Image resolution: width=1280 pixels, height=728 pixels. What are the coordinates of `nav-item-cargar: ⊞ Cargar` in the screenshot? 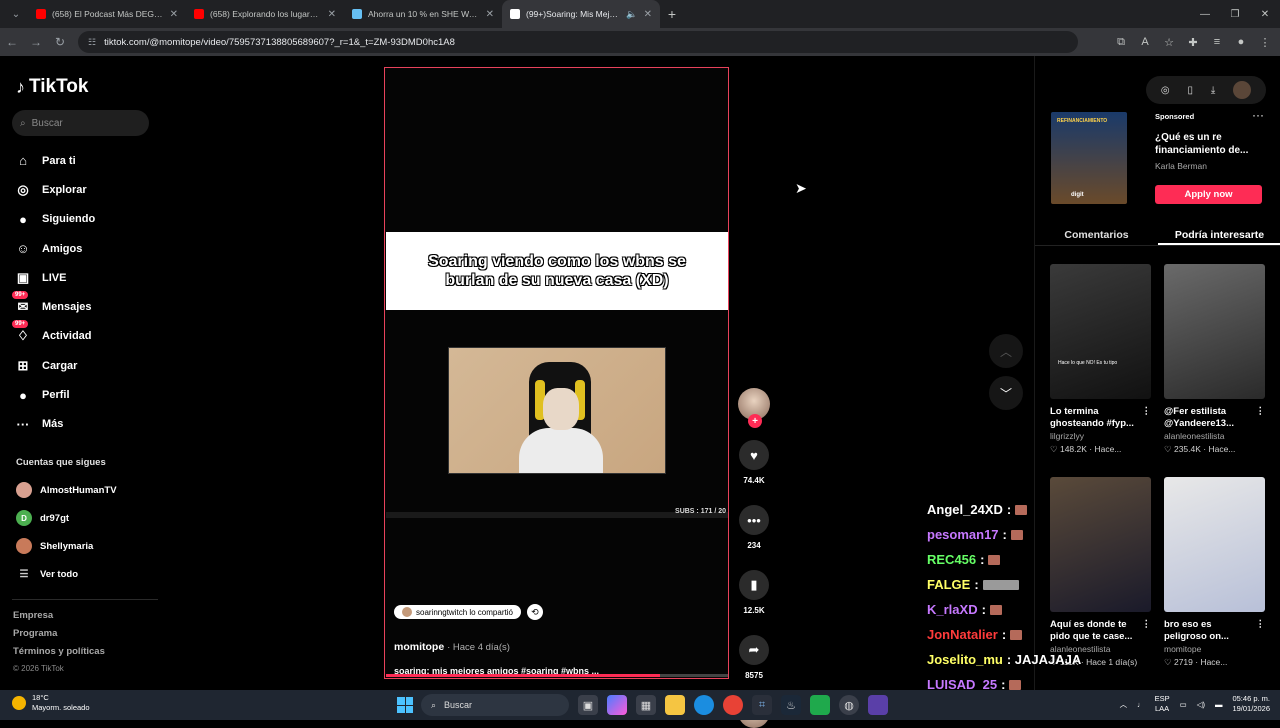 It's located at (89, 365).